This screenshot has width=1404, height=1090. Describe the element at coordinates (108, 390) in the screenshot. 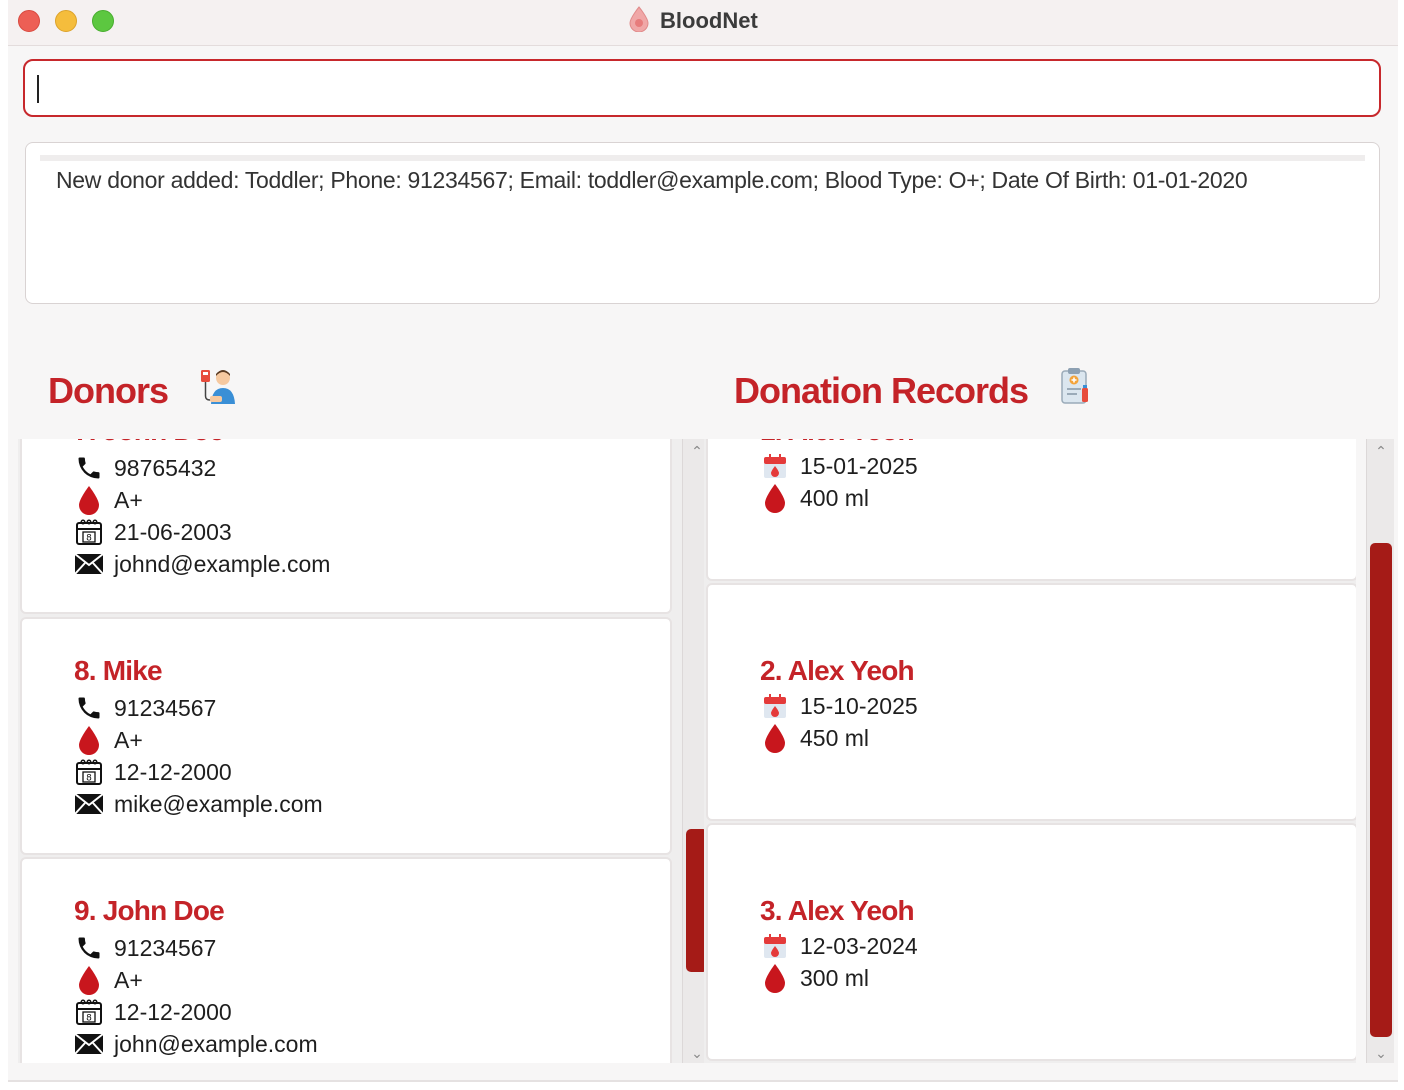

I see `donors-title: Donors` at that location.